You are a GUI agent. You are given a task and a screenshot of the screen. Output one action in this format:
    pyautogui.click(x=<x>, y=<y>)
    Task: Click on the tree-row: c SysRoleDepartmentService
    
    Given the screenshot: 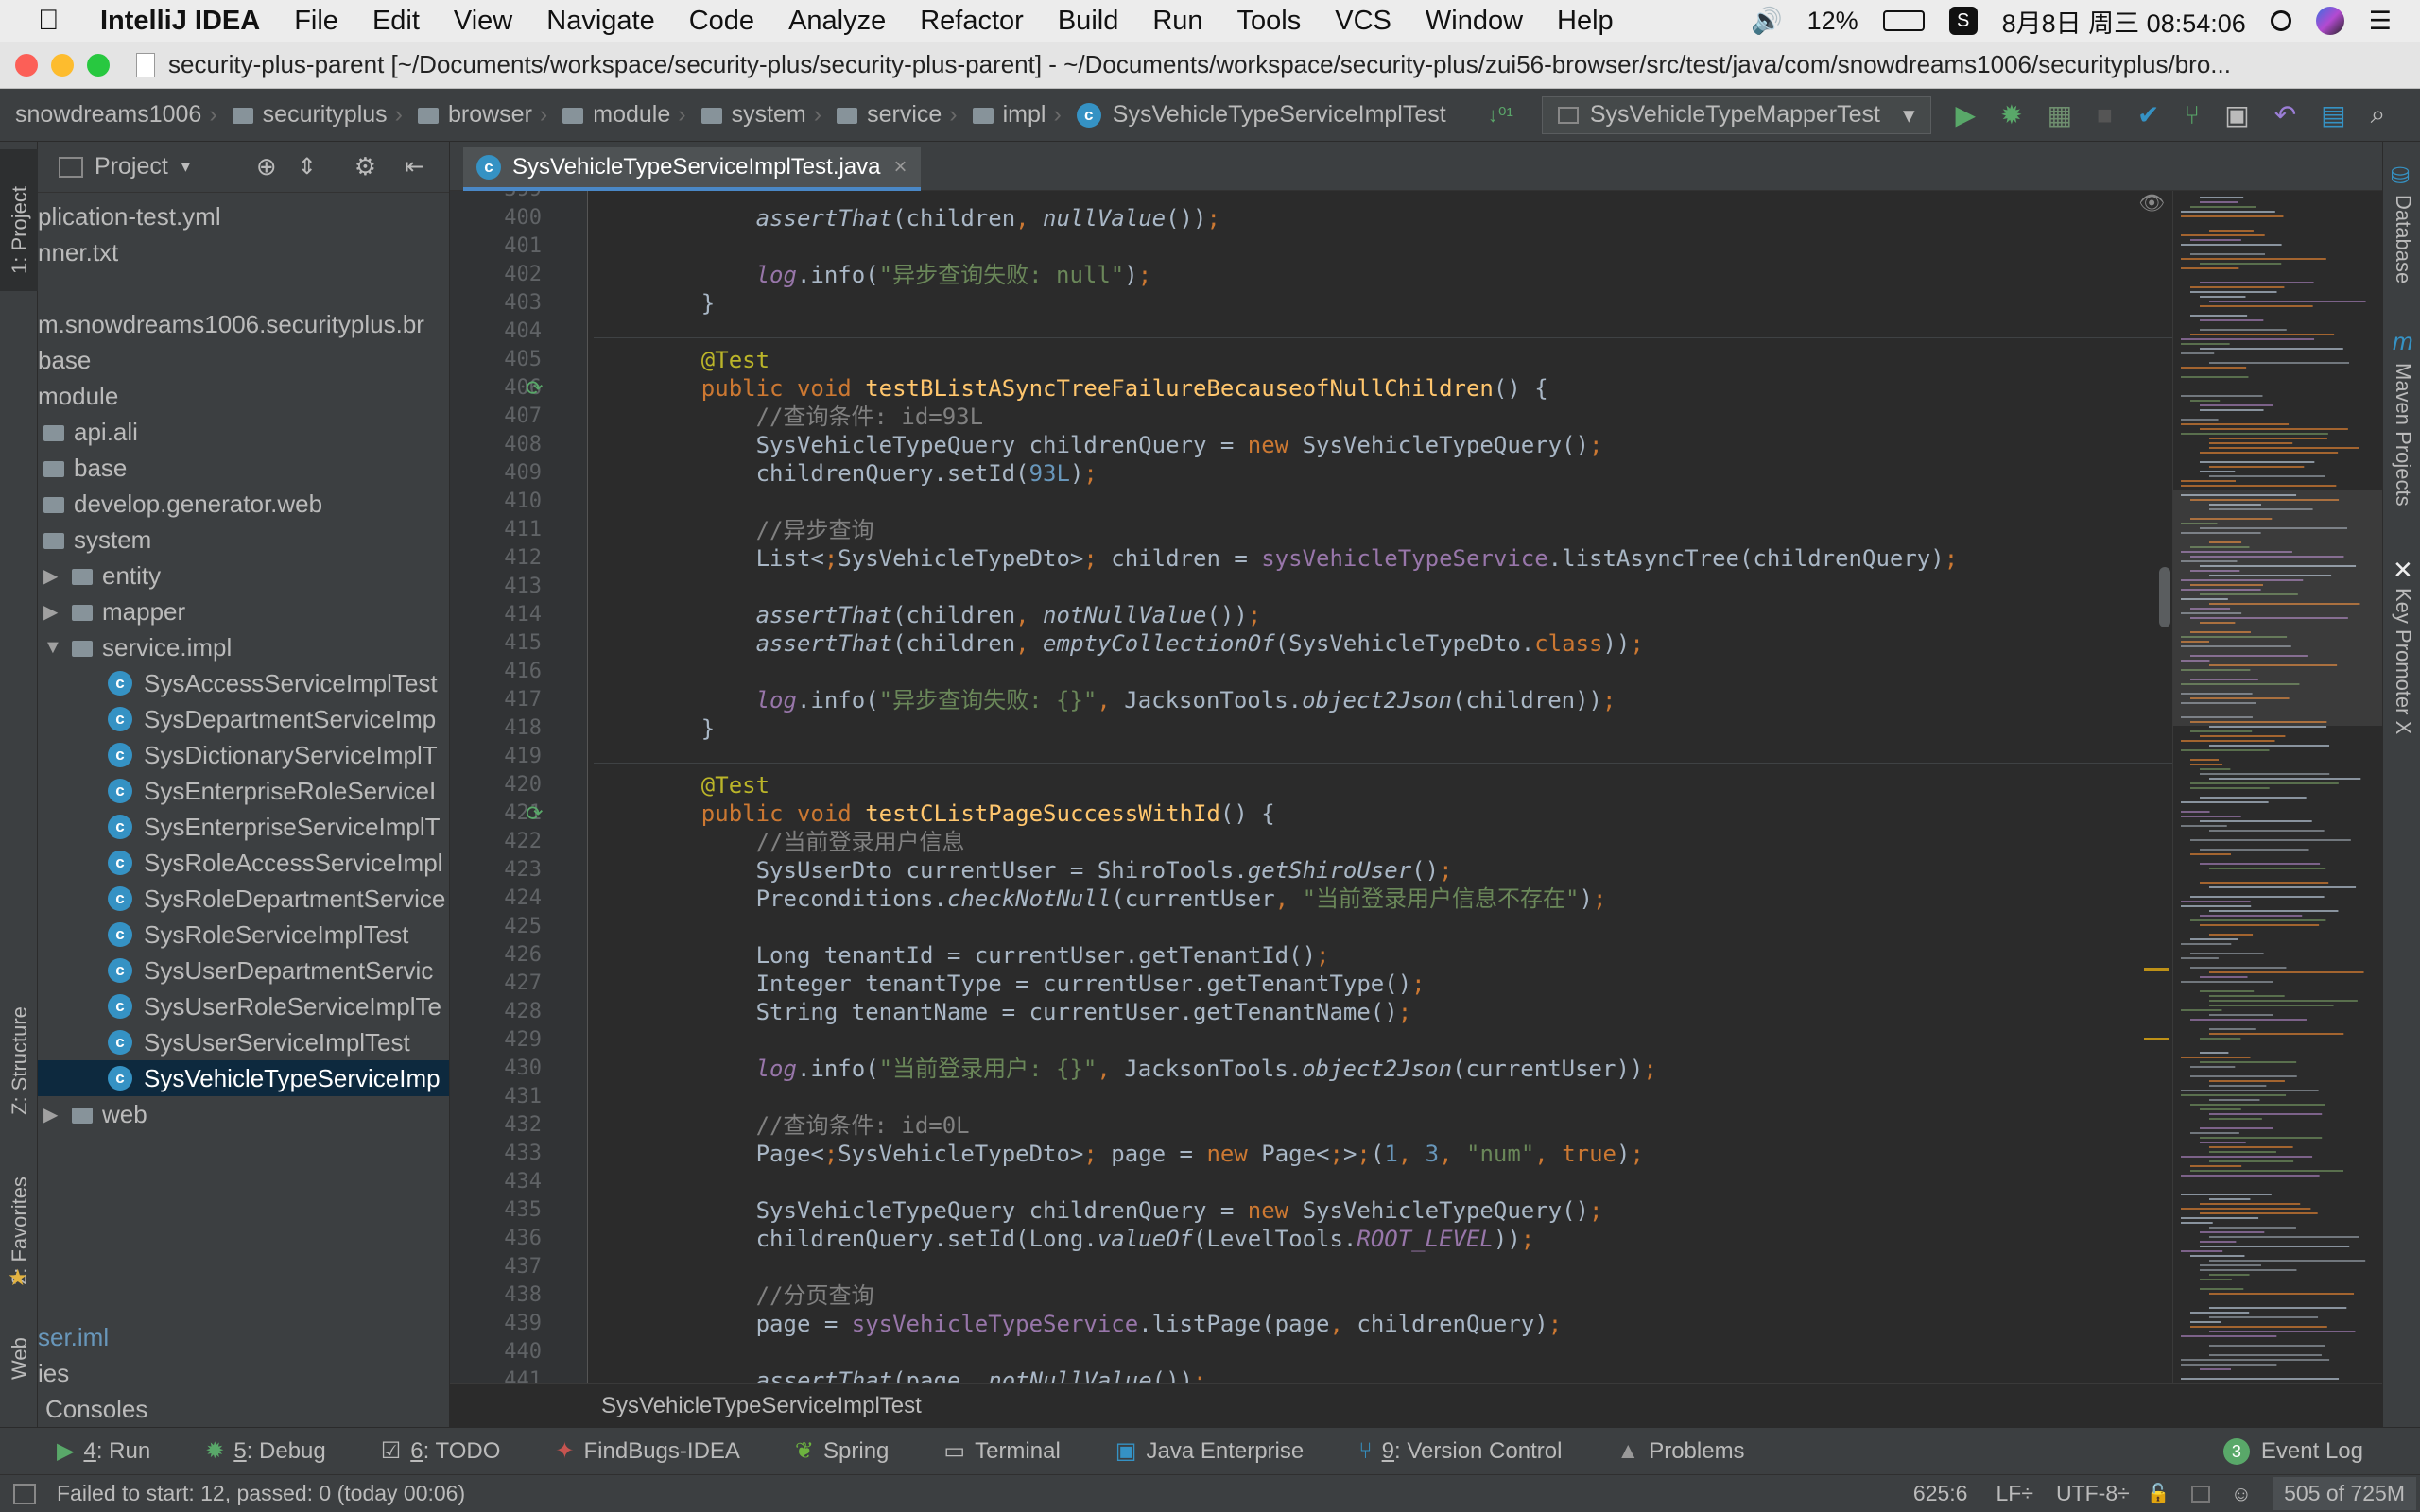 What is the action you would take?
    pyautogui.click(x=243, y=899)
    